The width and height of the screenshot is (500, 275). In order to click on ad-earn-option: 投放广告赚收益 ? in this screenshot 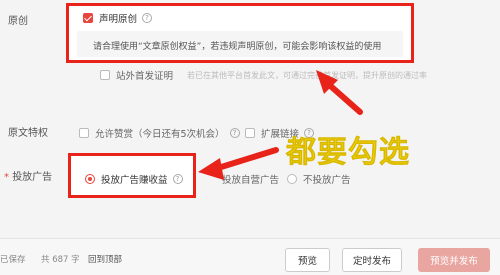, I will do `click(134, 179)`.